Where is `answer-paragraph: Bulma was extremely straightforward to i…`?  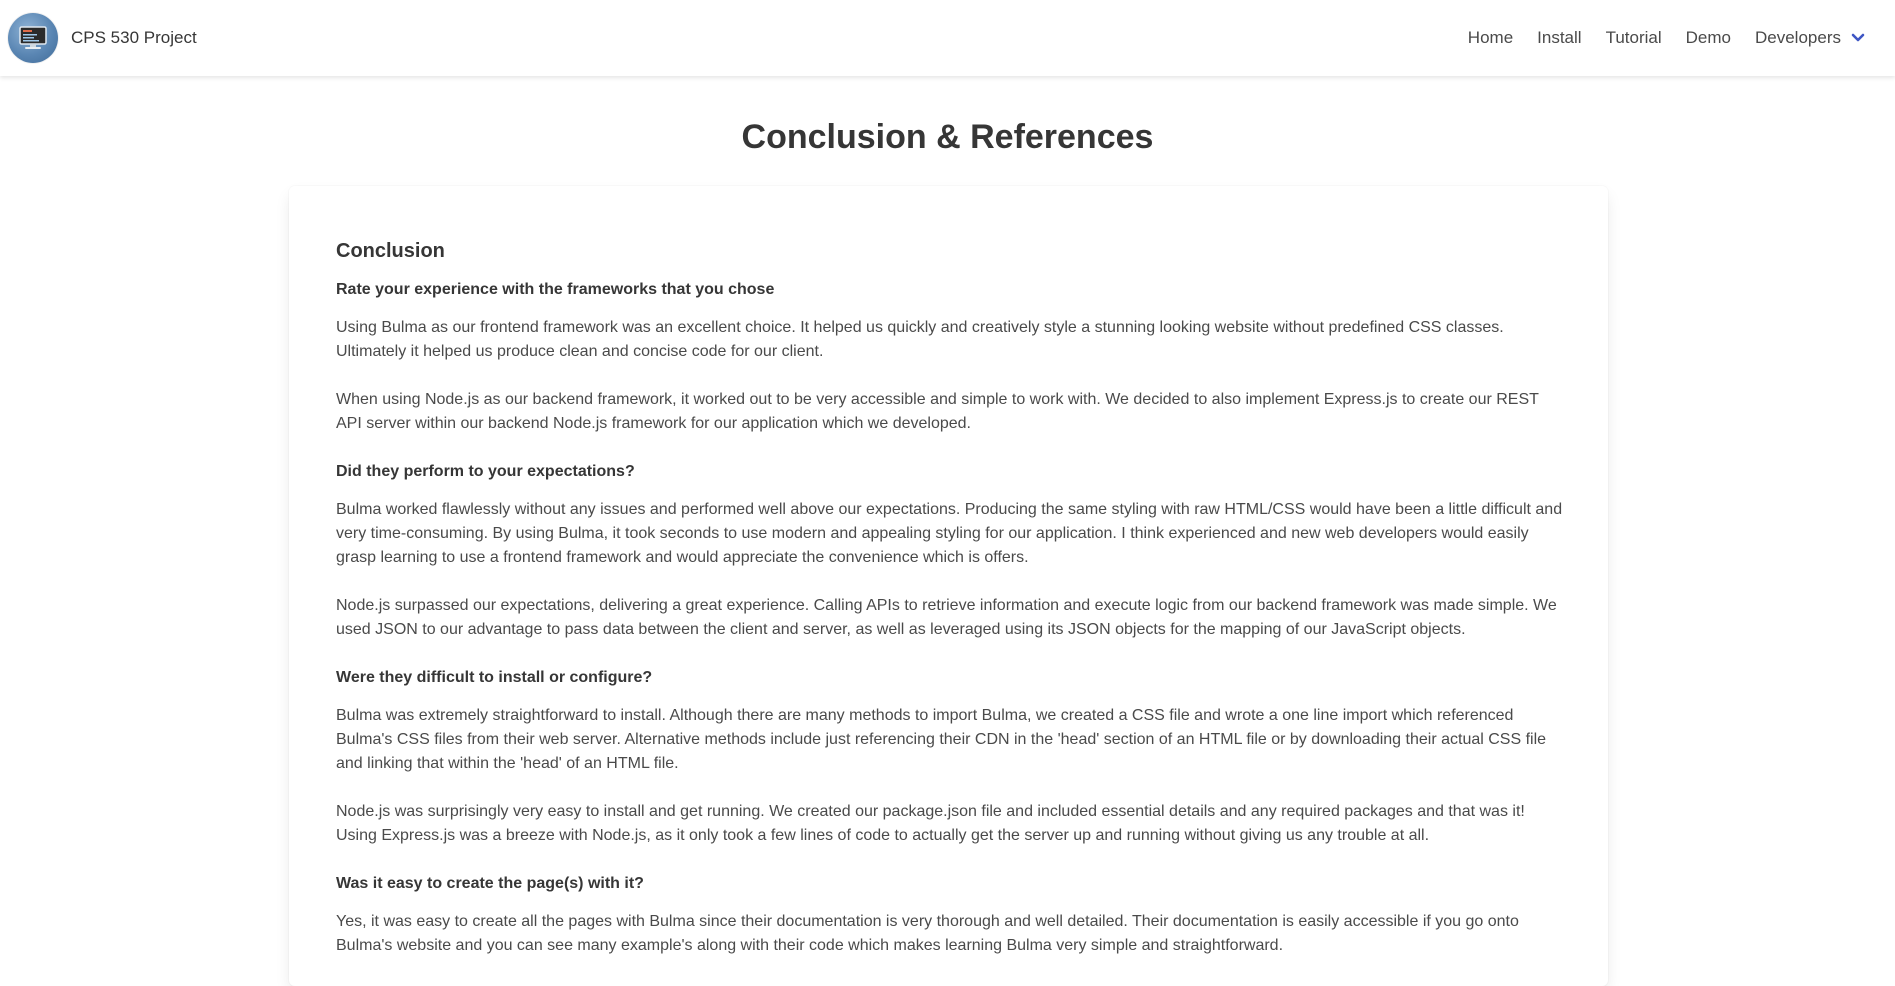 answer-paragraph: Bulma was extremely straightforward to i… is located at coordinates (941, 739).